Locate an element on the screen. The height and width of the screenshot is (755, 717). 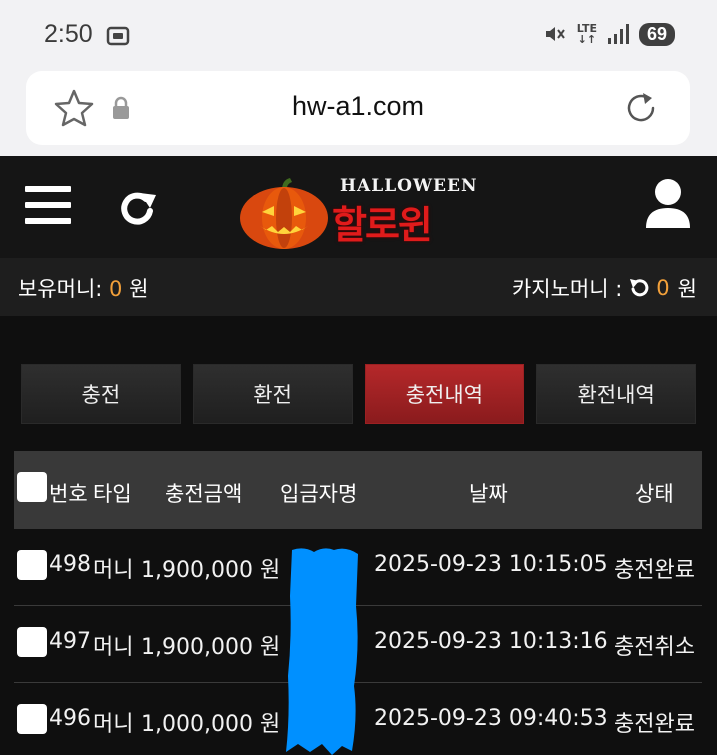
held-money: 보유머니: 0 원 is located at coordinates (83, 288).